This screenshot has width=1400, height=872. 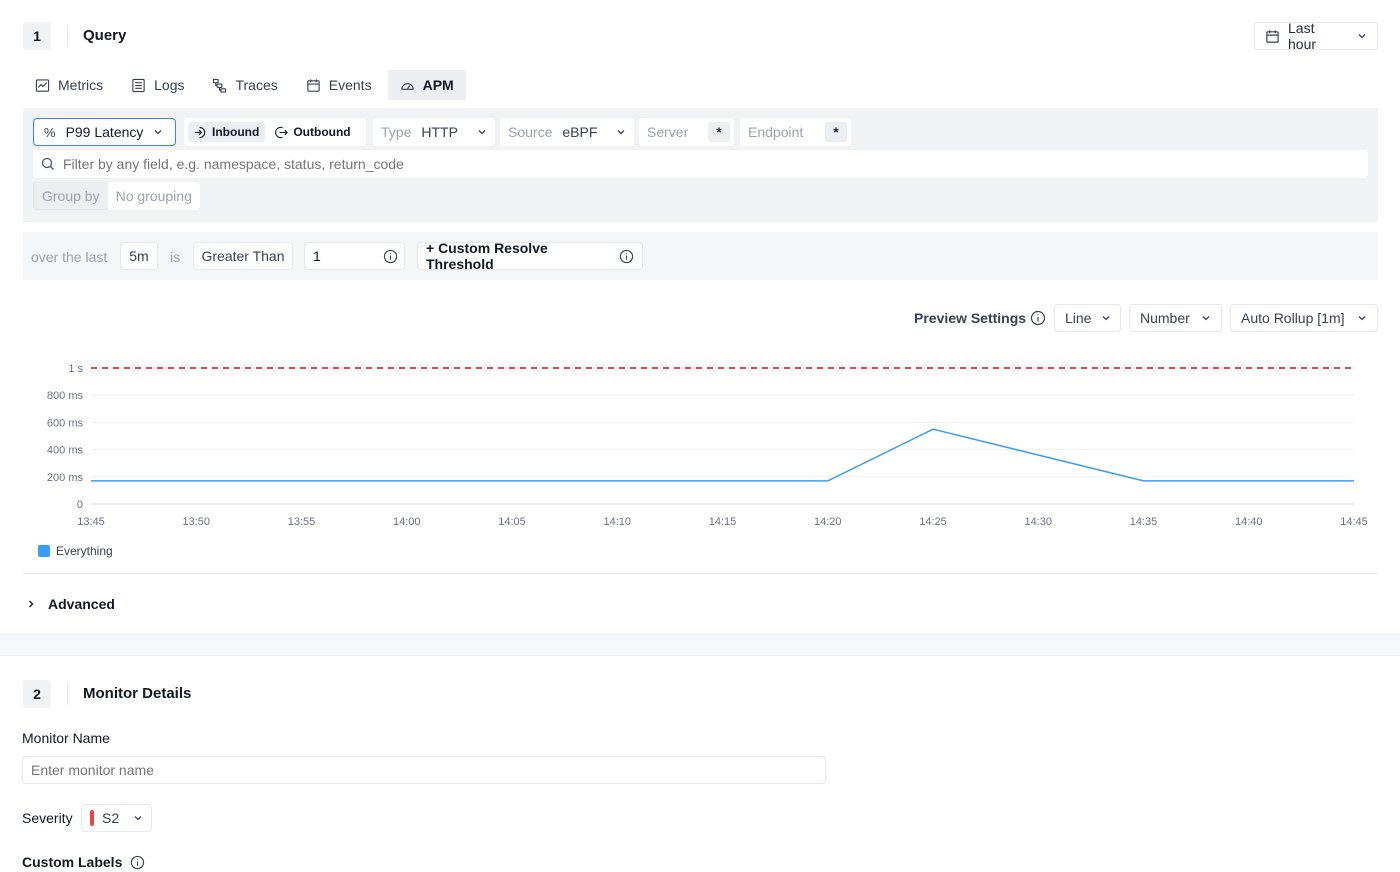 What do you see at coordinates (65, 396) in the screenshot?
I see `y-tick-label: 800 ms` at bounding box center [65, 396].